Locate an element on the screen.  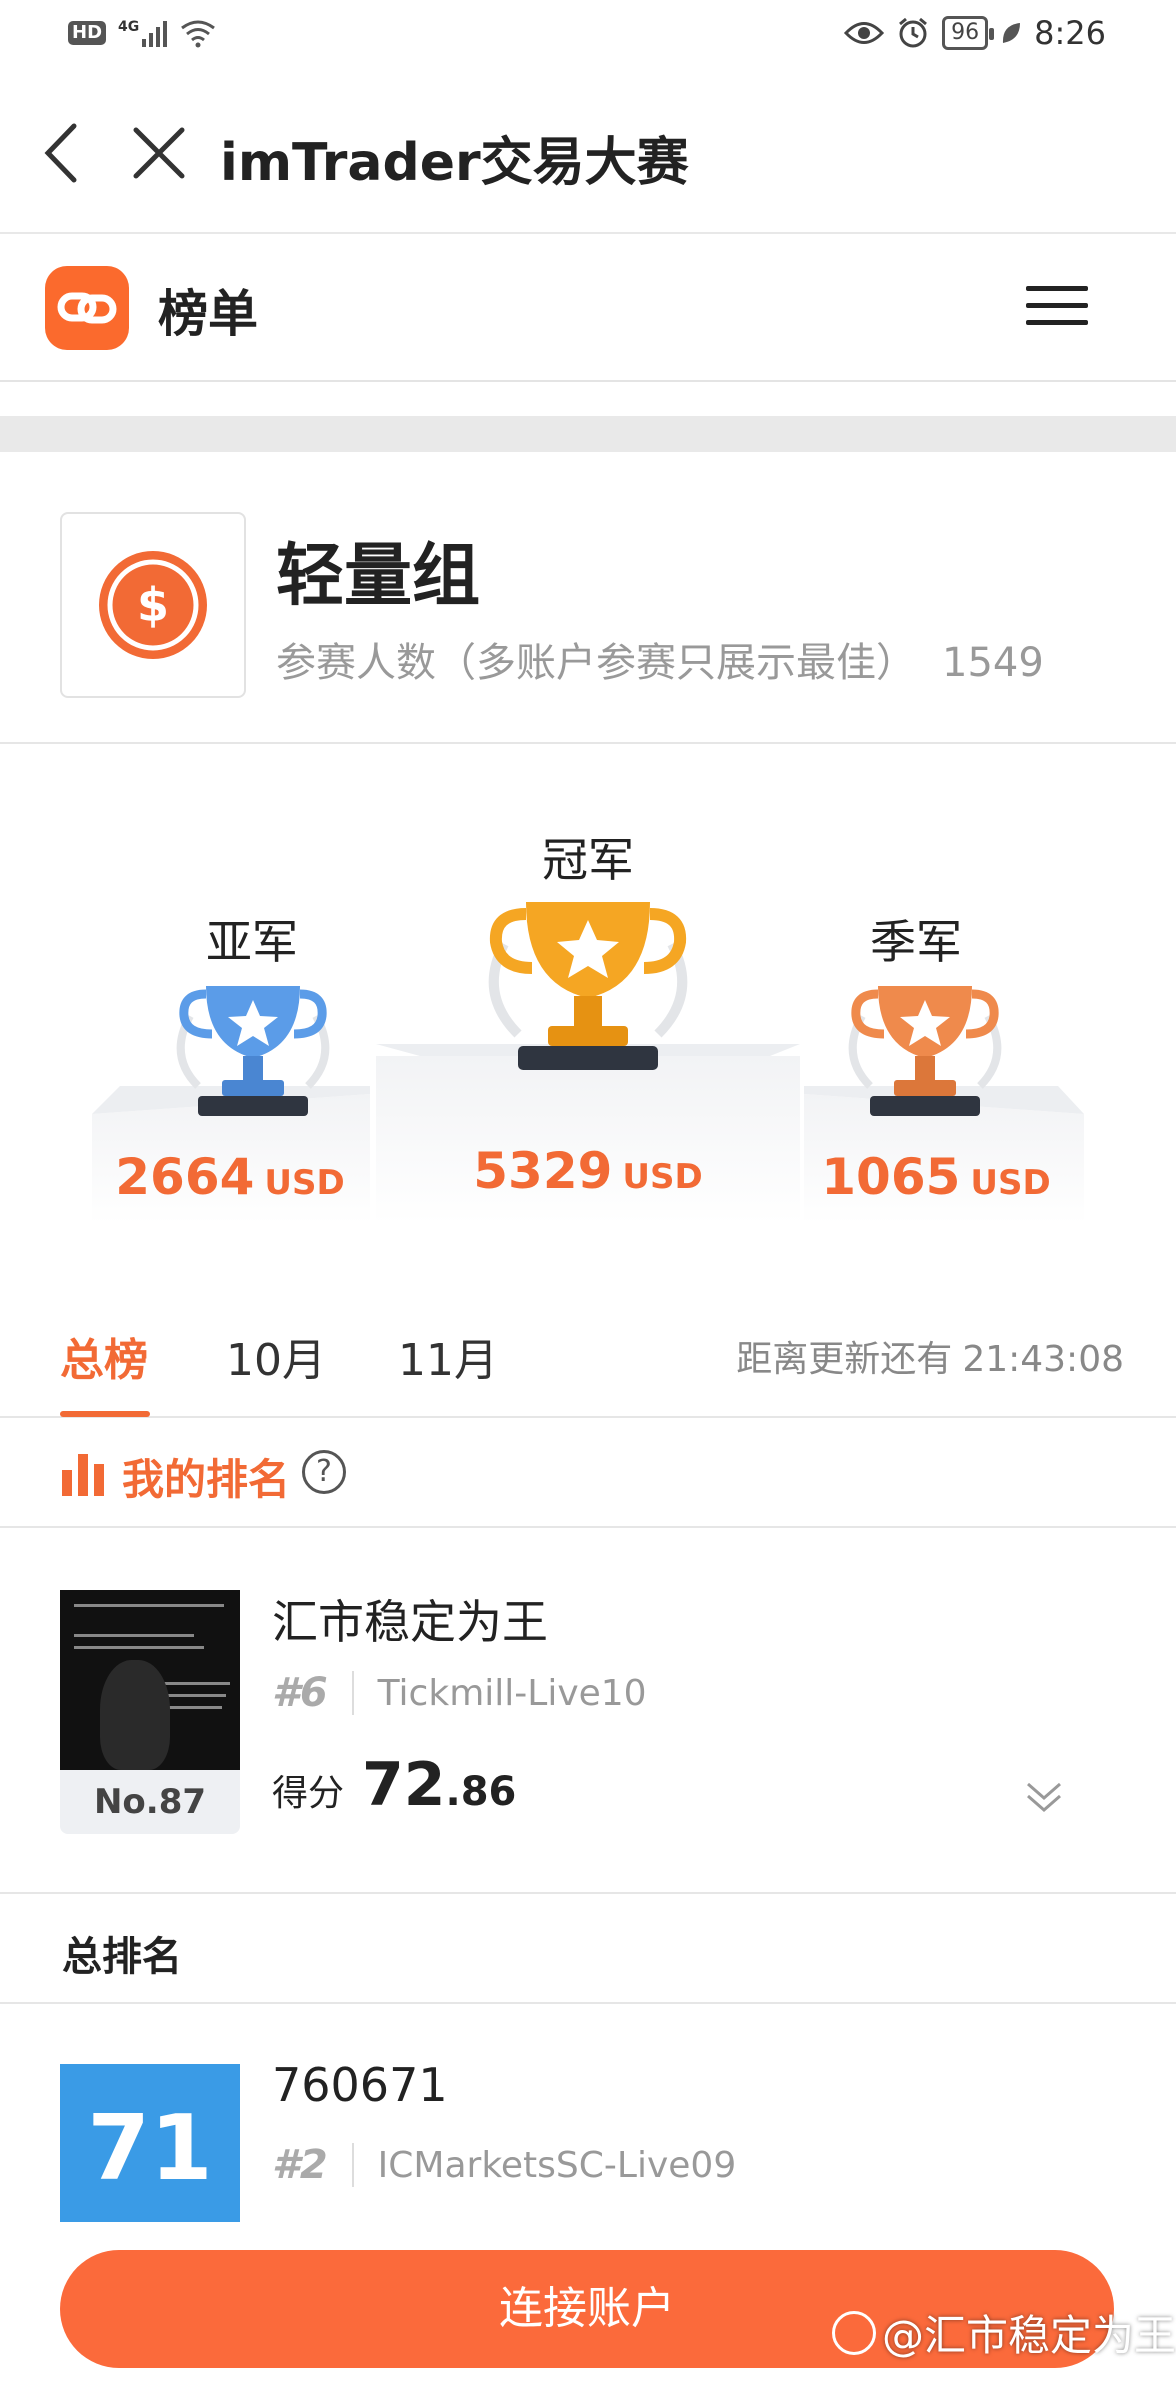
entry-position: #2 is located at coordinates (300, 2165).